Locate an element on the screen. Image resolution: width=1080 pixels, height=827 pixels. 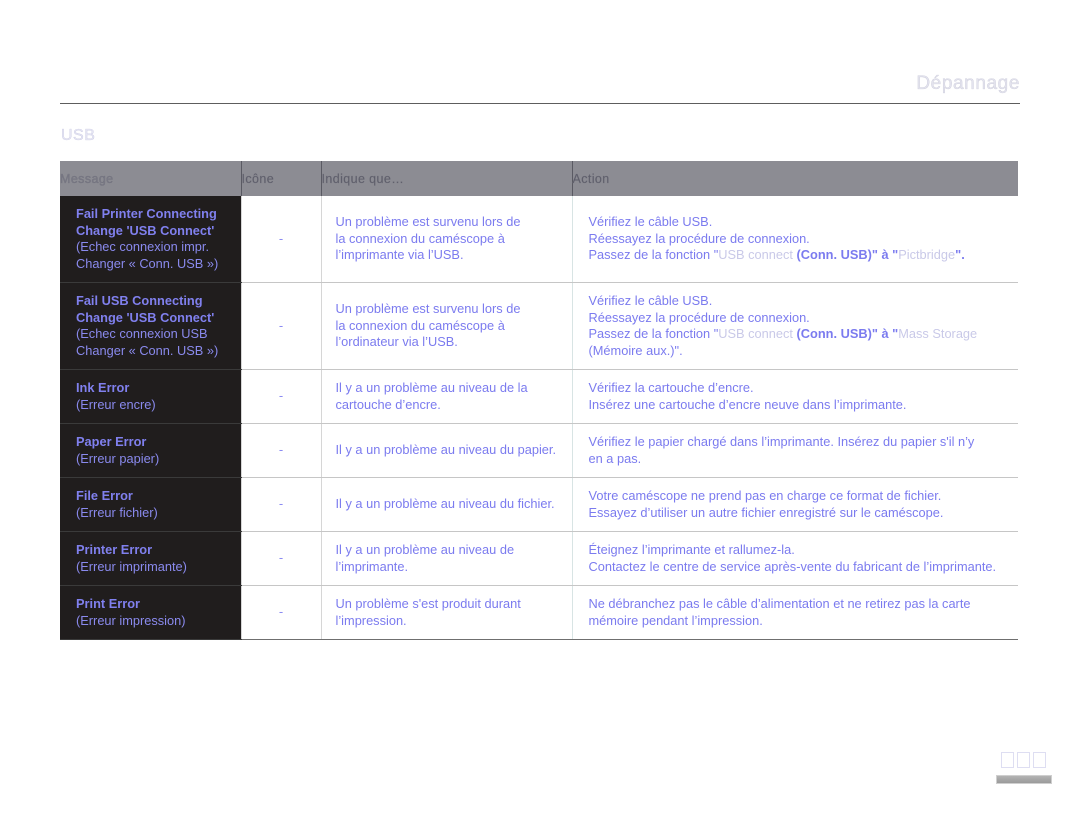
means-line: l’imprimante. is located at coordinates (372, 566).